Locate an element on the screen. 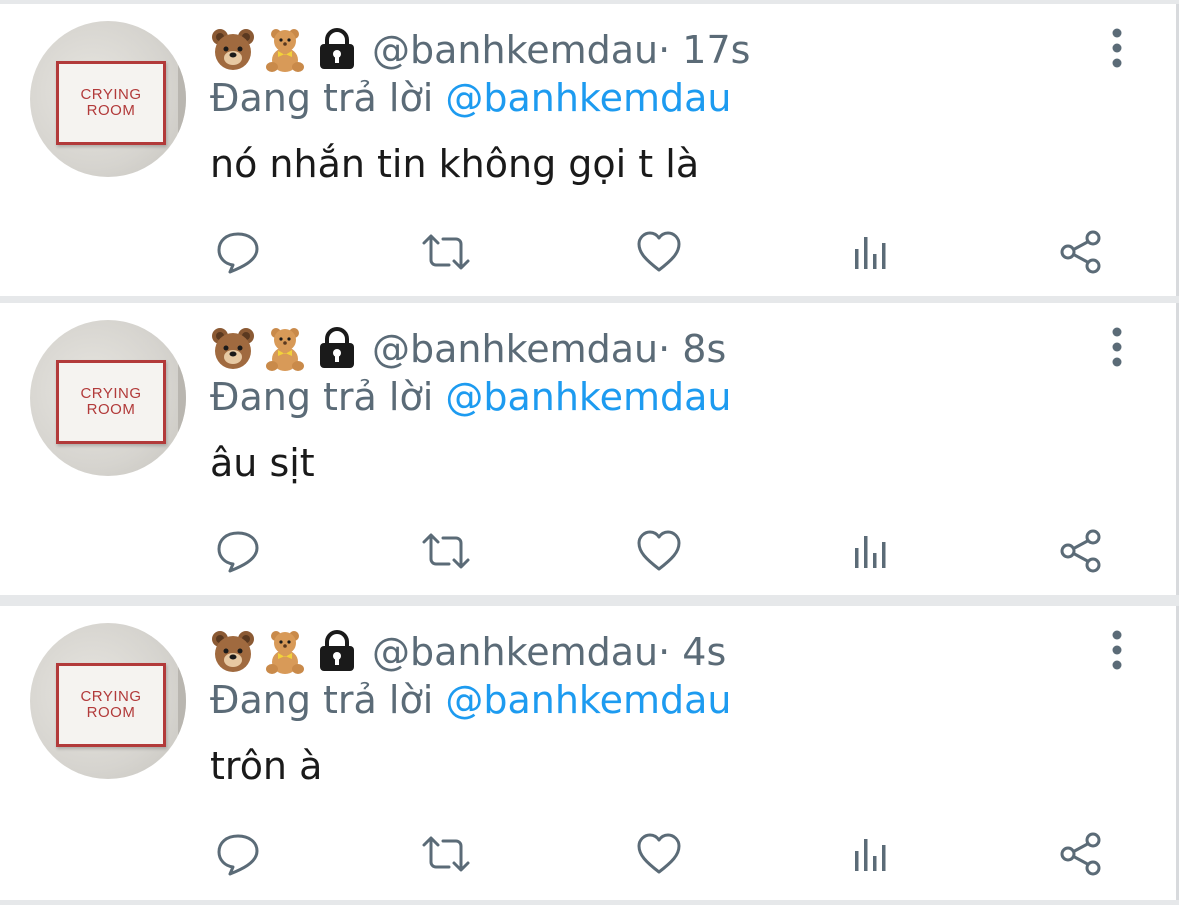 The height and width of the screenshot is (905, 1179). tweet-header: @banhkemdau · 17s is located at coordinates (480, 50).